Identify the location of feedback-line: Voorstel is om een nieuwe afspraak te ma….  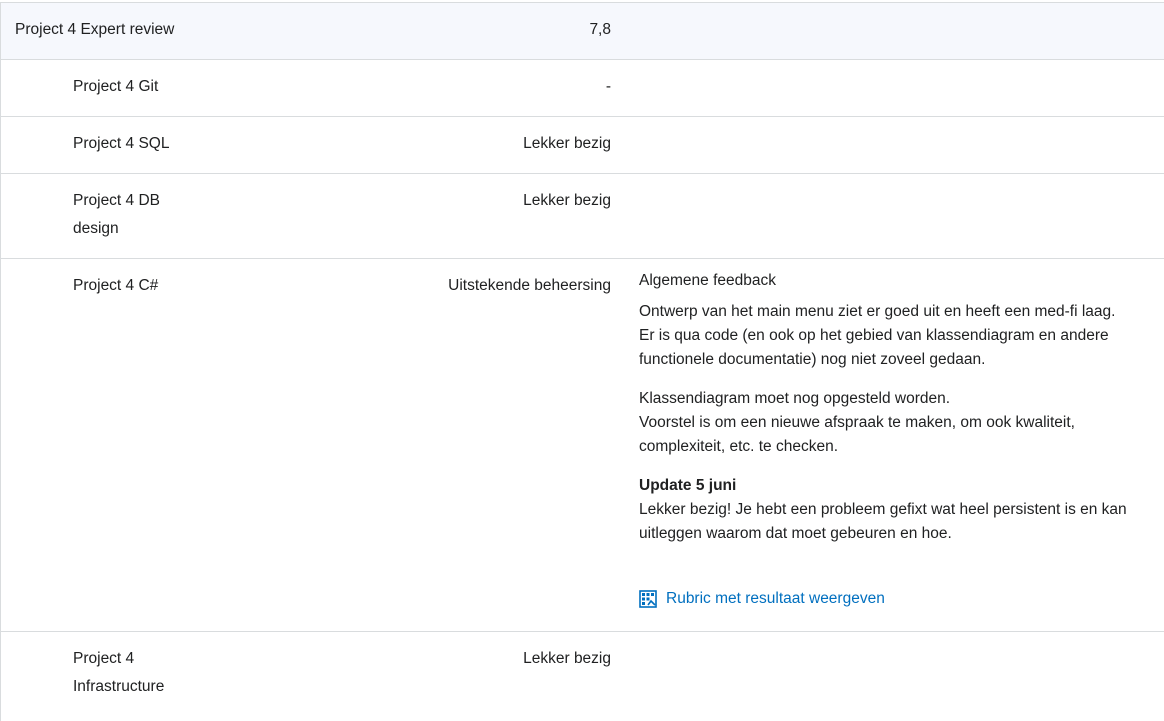
(857, 422).